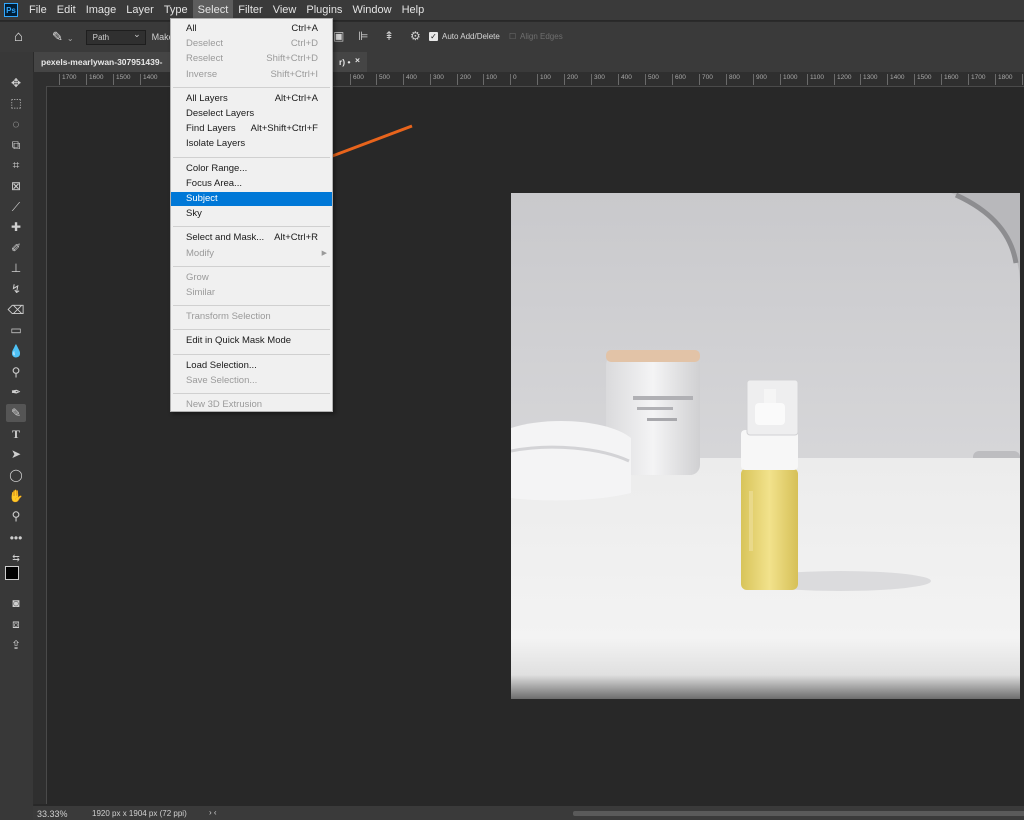  I want to click on menu-item-shortcut: Alt+Ctrl+R, so click(296, 238).